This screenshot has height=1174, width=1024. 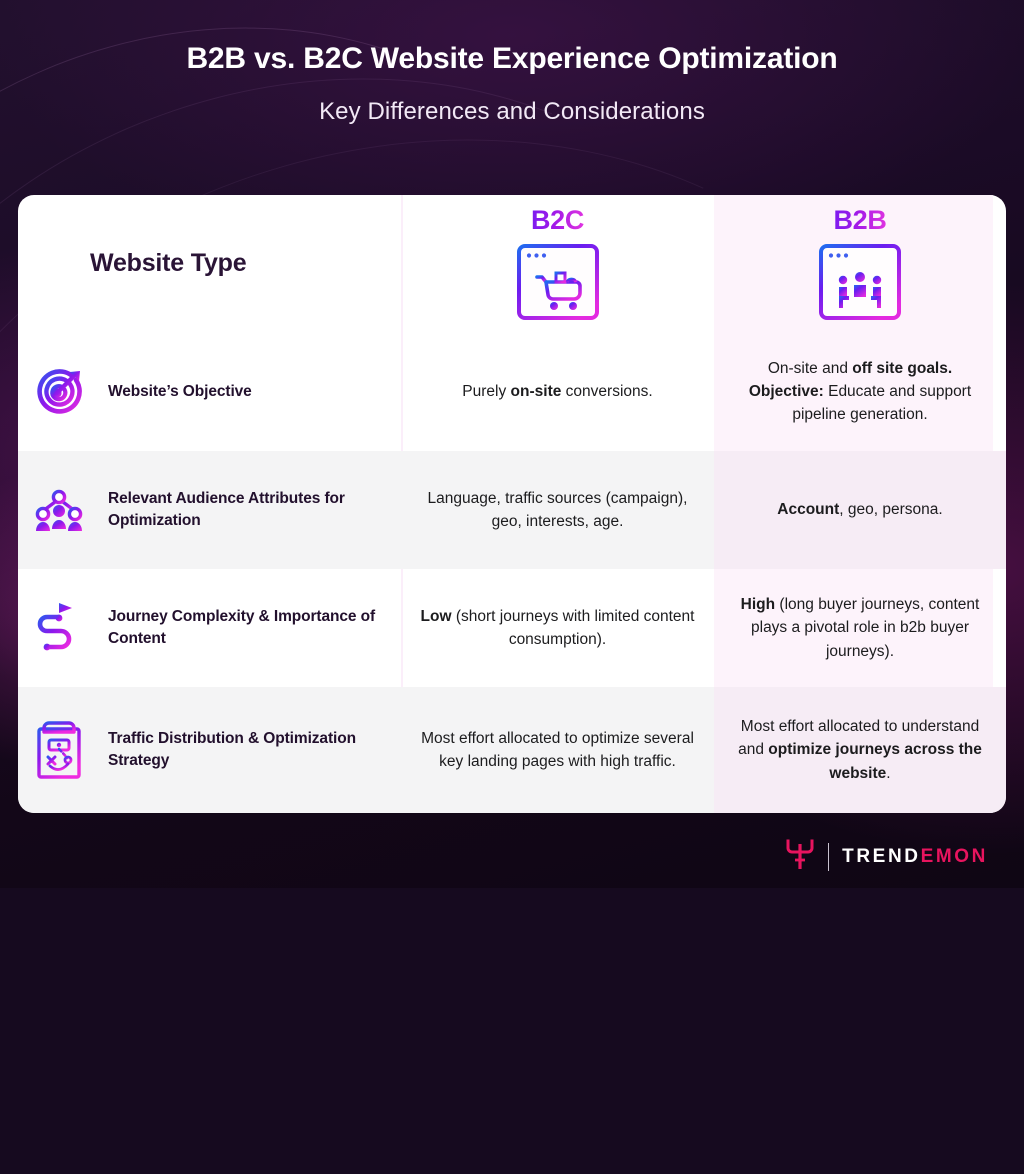 What do you see at coordinates (558, 284) in the screenshot?
I see `browser-shopping-cart-icon` at bounding box center [558, 284].